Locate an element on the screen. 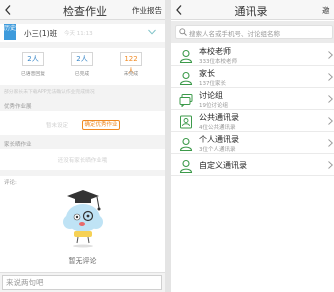  contact-group-custom: 自定义通讯录 is located at coordinates (252, 165).